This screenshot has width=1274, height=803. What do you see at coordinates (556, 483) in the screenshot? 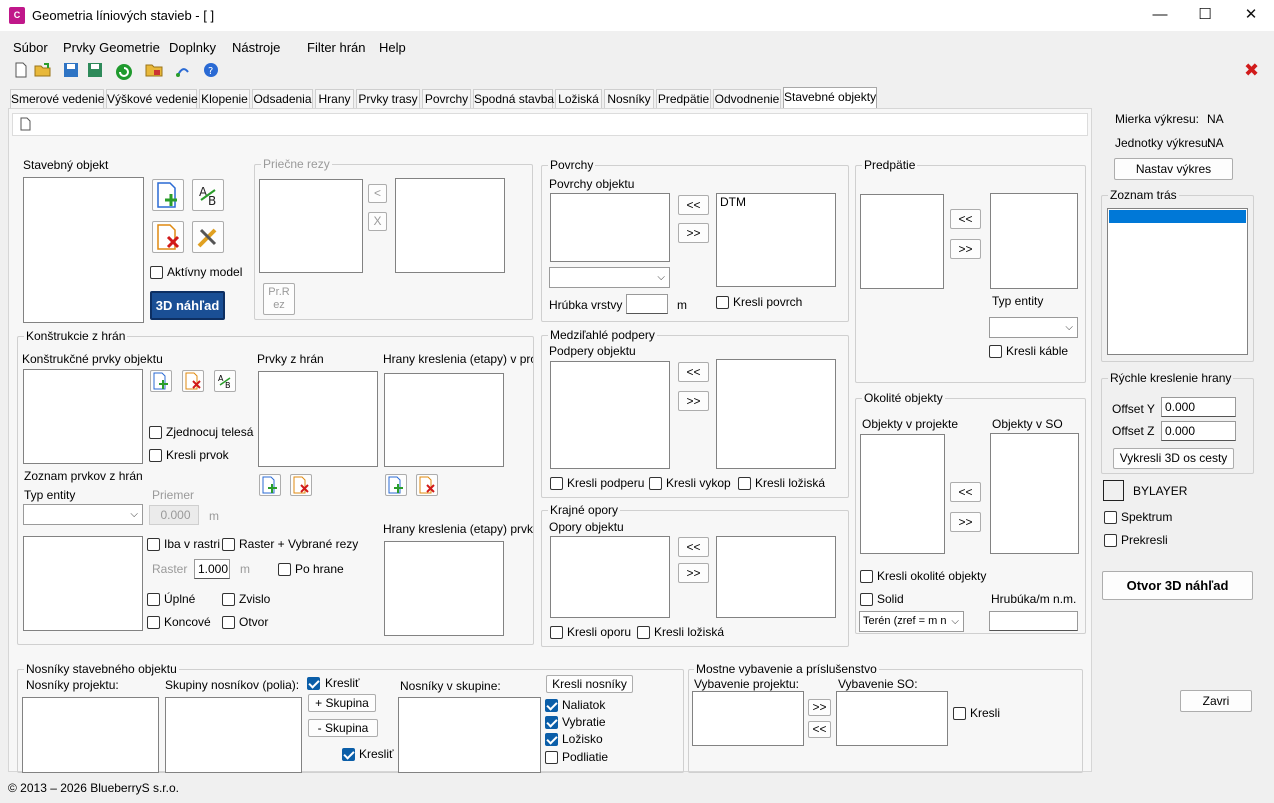
I see `kresli-podperu-checkbox` at bounding box center [556, 483].